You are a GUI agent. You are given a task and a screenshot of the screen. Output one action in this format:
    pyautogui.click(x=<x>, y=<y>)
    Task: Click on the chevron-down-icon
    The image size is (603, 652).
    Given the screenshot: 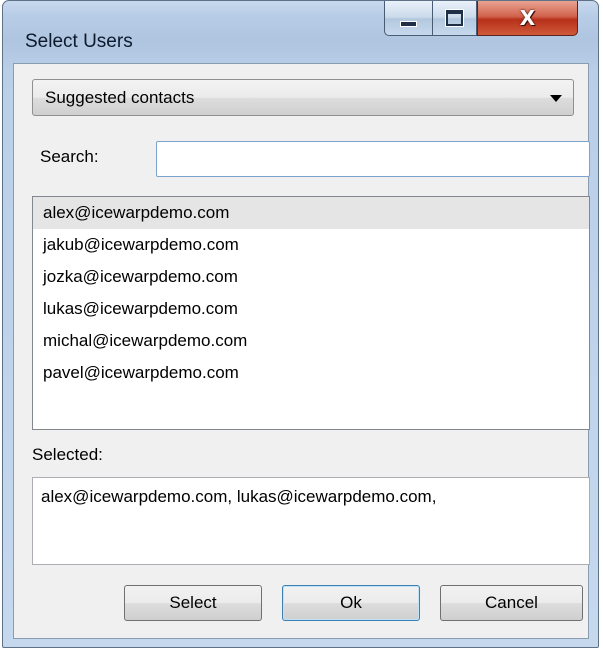 What is the action you would take?
    pyautogui.click(x=556, y=98)
    